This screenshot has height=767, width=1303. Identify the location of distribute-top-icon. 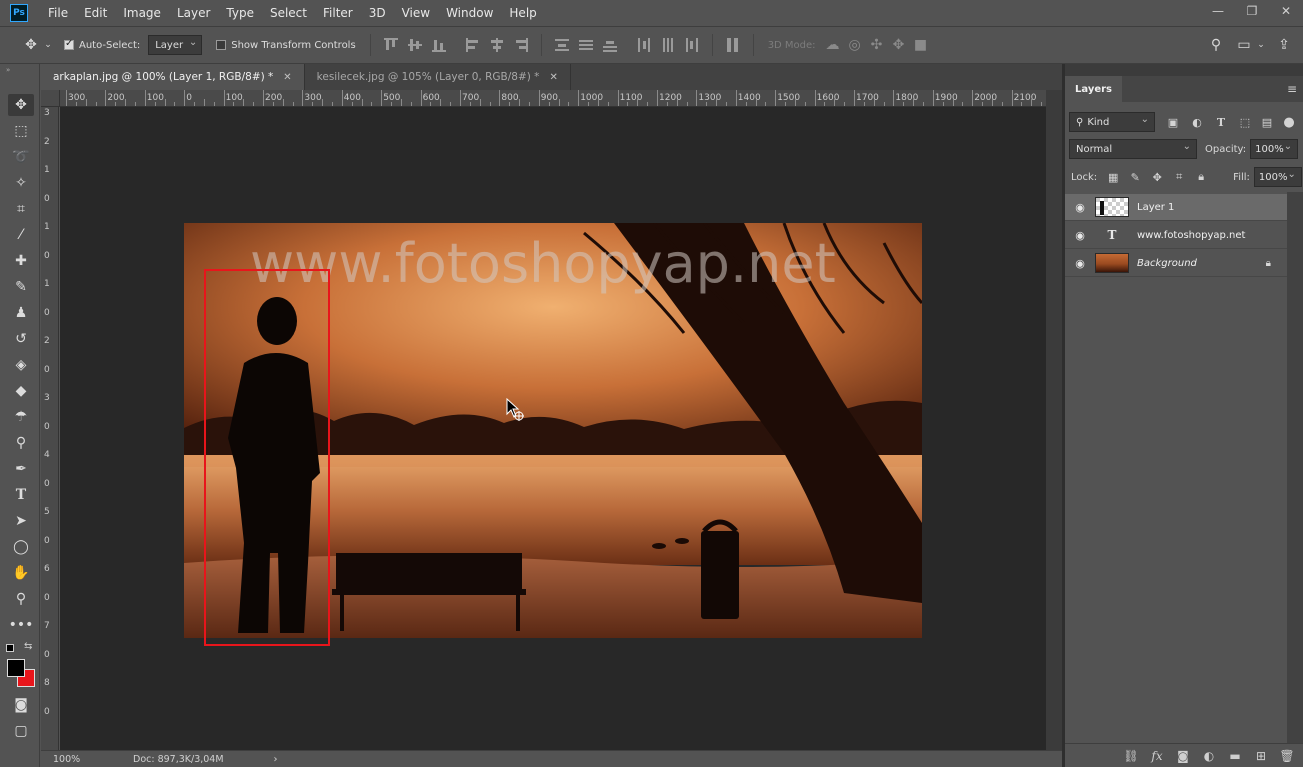
(562, 45).